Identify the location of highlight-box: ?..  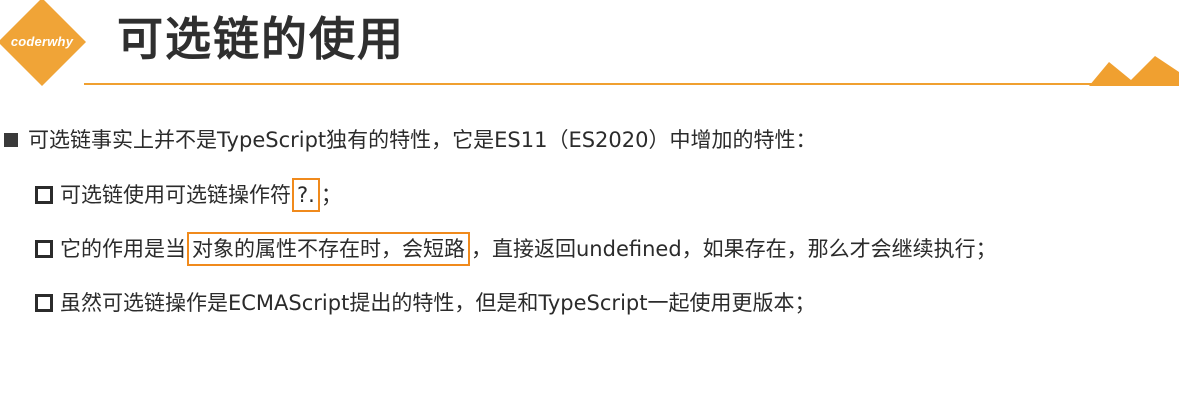
(306, 195).